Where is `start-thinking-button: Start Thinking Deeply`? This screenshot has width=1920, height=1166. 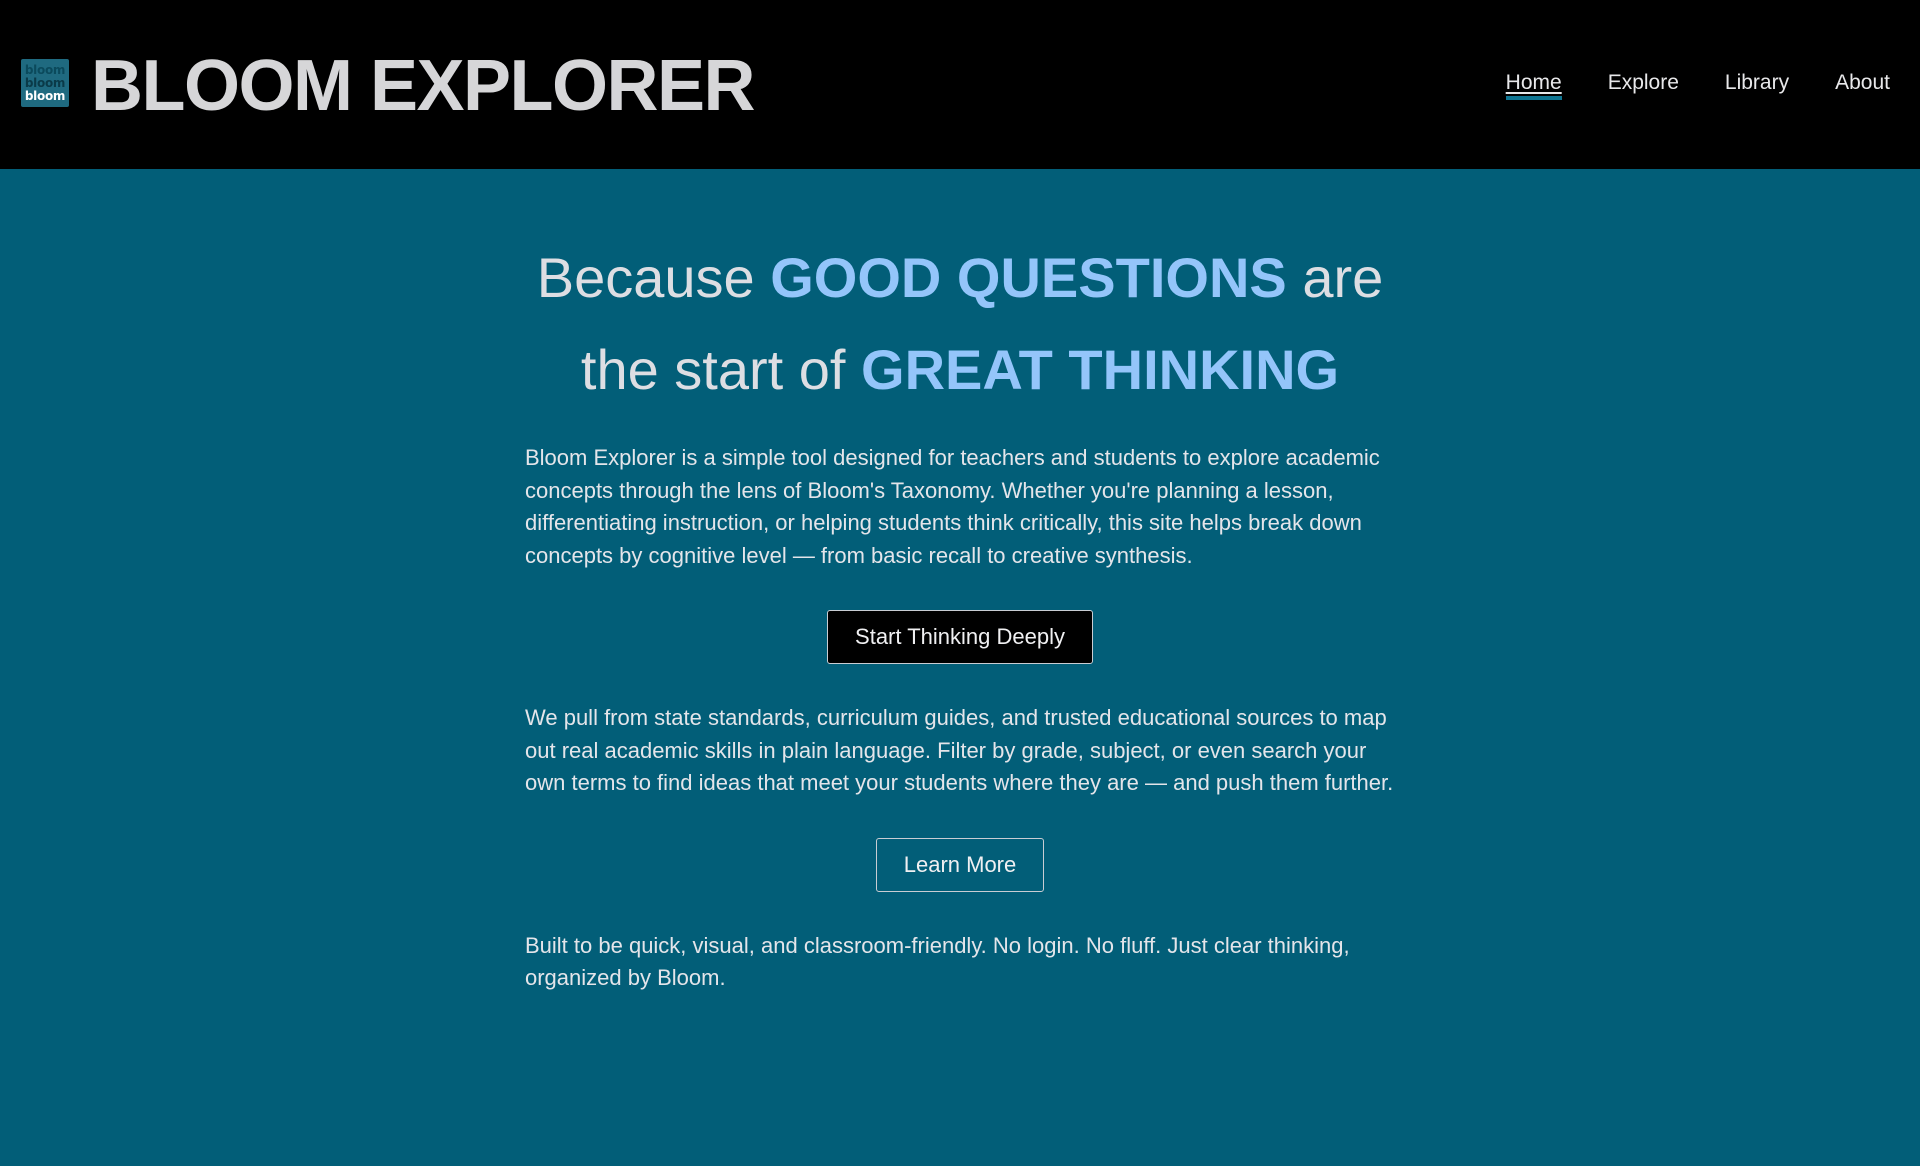 start-thinking-button: Start Thinking Deeply is located at coordinates (960, 637).